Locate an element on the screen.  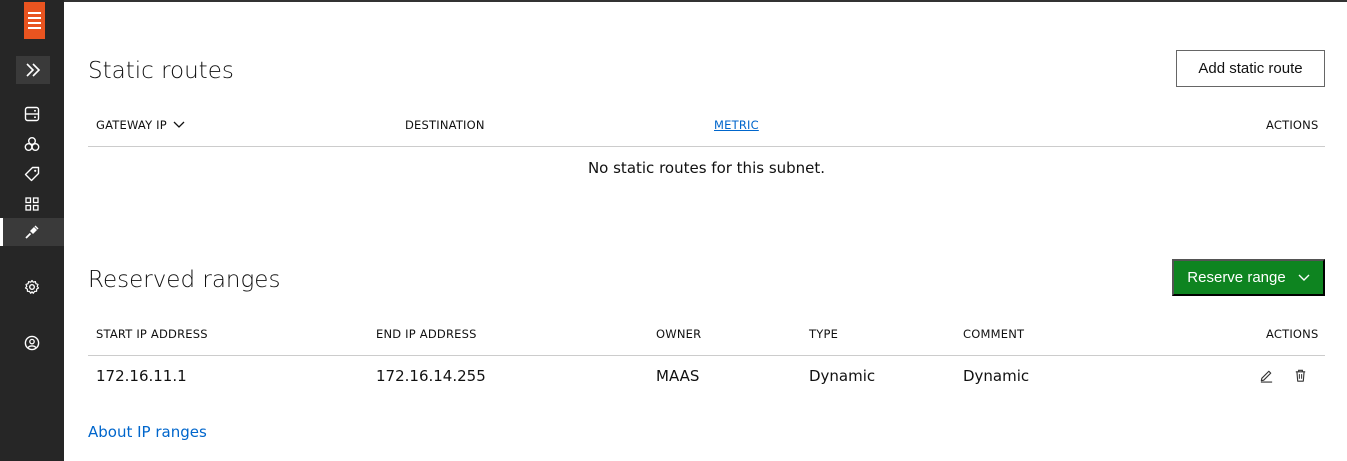
end-ip-cell: 172.16.14.255 is located at coordinates (431, 376).